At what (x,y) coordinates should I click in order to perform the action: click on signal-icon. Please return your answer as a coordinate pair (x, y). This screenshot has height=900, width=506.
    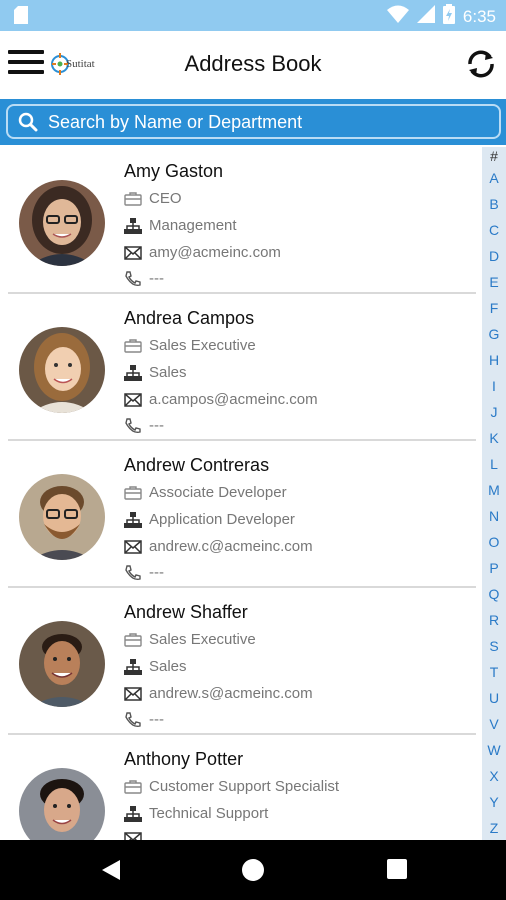
    Looking at the image, I should click on (425, 16).